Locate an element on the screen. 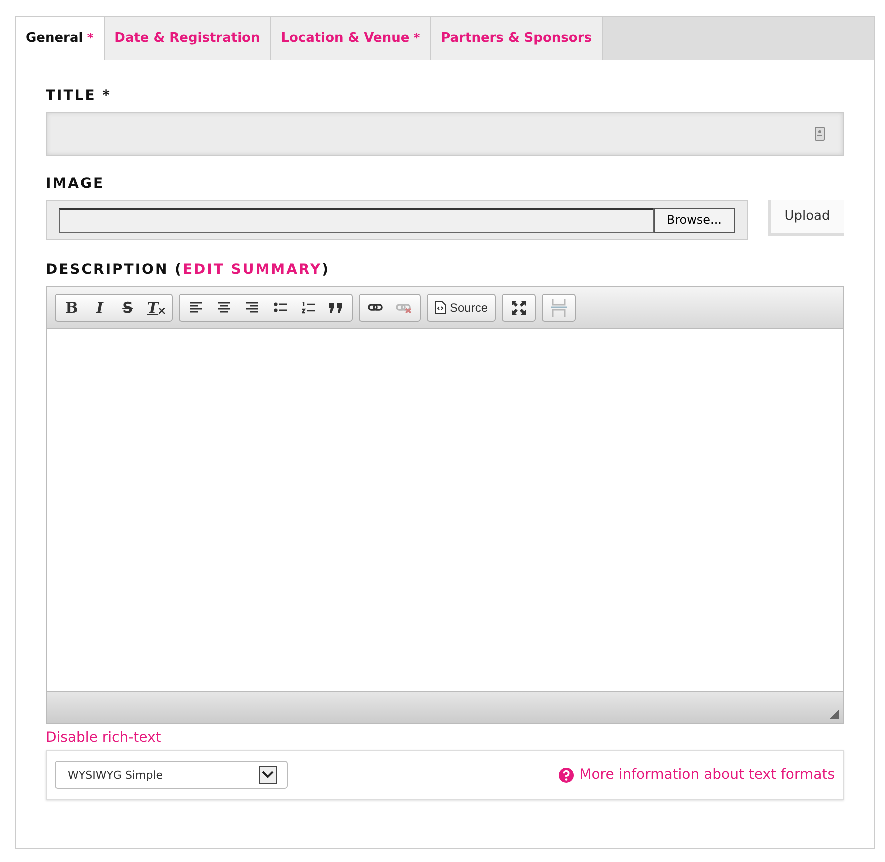 This screenshot has height=862, width=885. tab: General * is located at coordinates (60, 38).